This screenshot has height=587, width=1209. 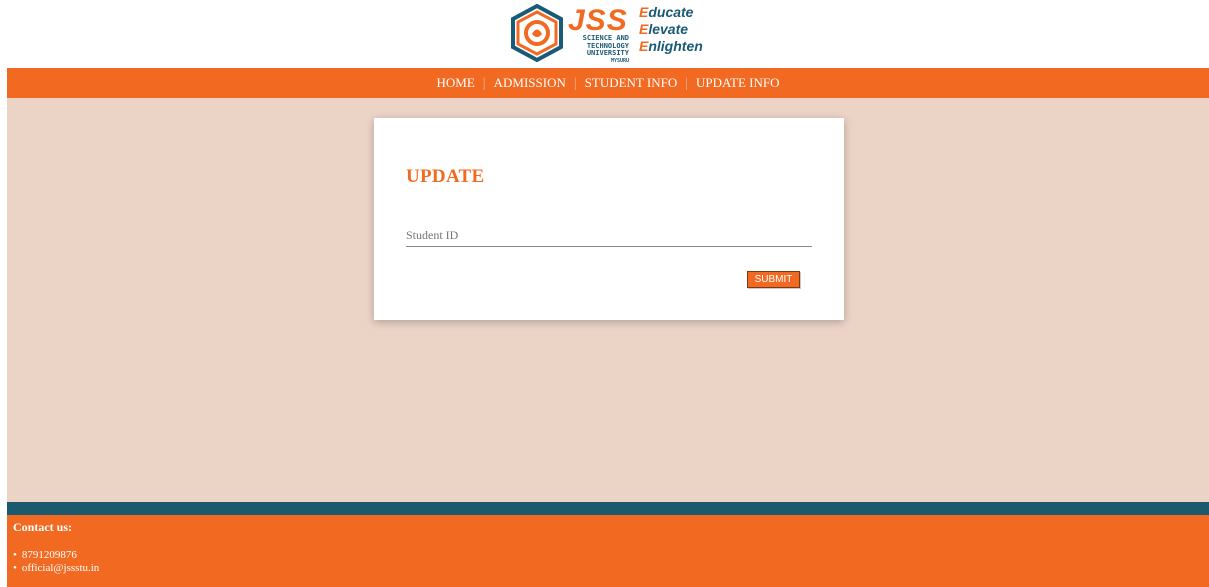 I want to click on tagline-word: nlighten, so click(x=675, y=46).